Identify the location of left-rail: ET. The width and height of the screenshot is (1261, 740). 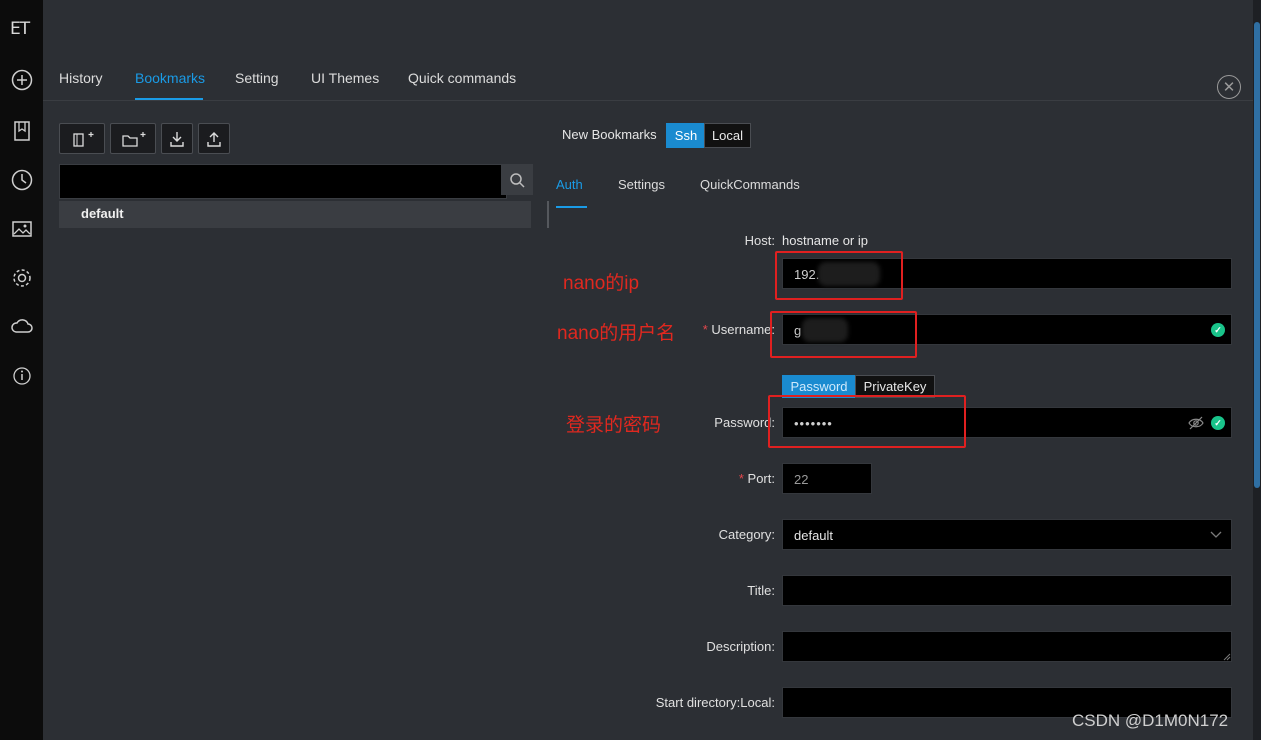
(21, 370).